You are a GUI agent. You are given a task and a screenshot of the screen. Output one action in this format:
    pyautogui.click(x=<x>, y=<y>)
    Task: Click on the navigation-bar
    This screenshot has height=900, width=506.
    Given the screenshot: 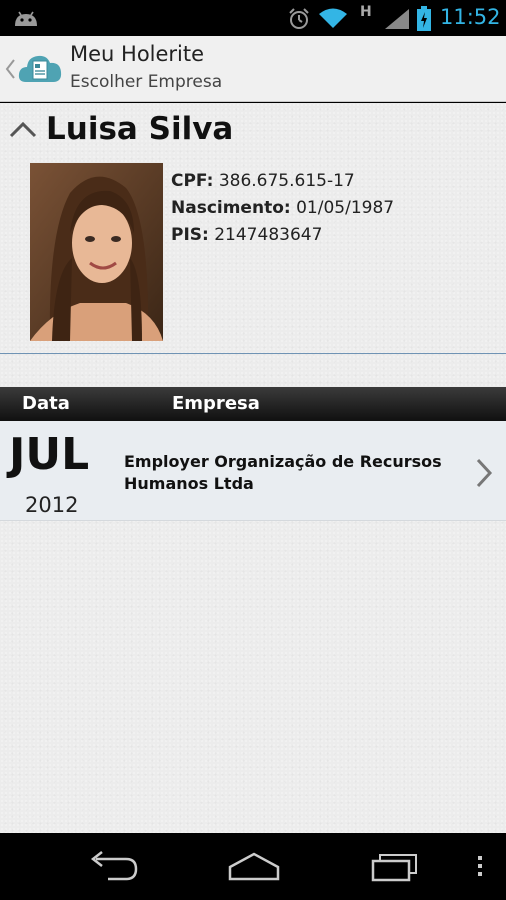 What is the action you would take?
    pyautogui.click(x=253, y=866)
    